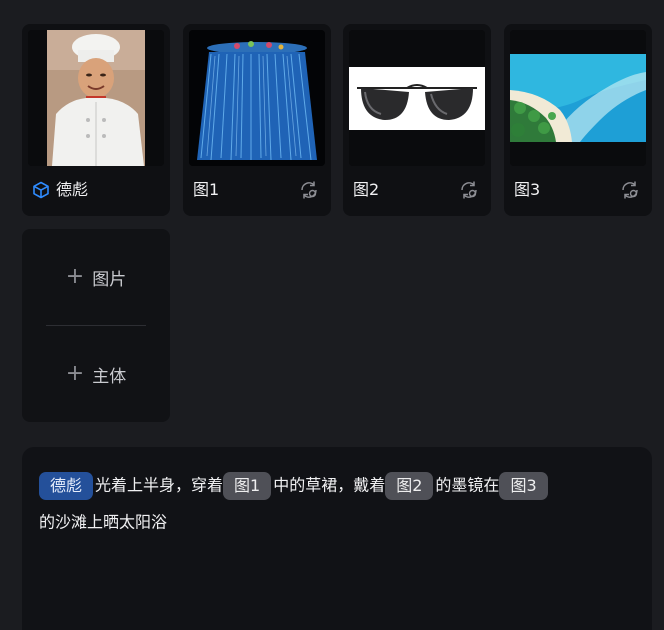  Describe the element at coordinates (409, 485) in the screenshot. I see `prompt-image-tag-2: 图2` at that location.